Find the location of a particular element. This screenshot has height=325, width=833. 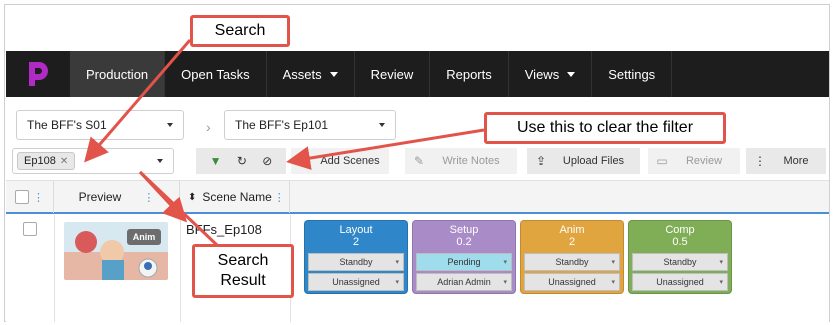

more-button: ⋮ More is located at coordinates (786, 161).